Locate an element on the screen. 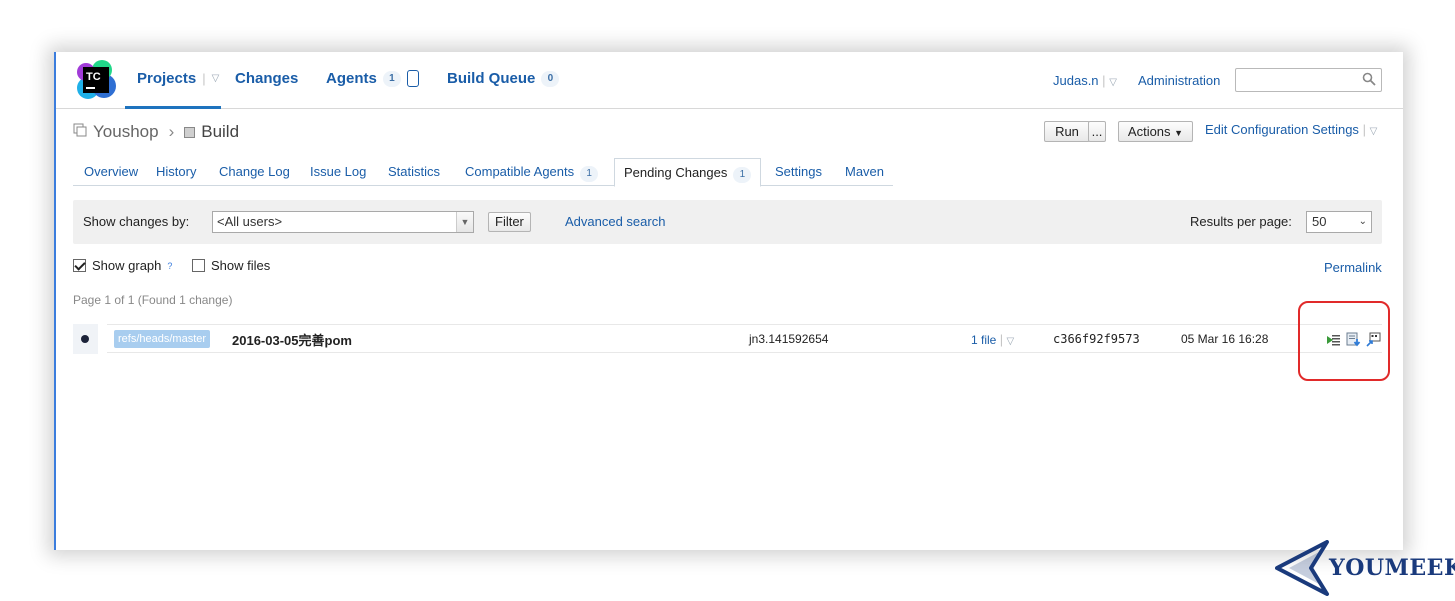  watermark-text: YOUMEEK is located at coordinates (1392, 568).